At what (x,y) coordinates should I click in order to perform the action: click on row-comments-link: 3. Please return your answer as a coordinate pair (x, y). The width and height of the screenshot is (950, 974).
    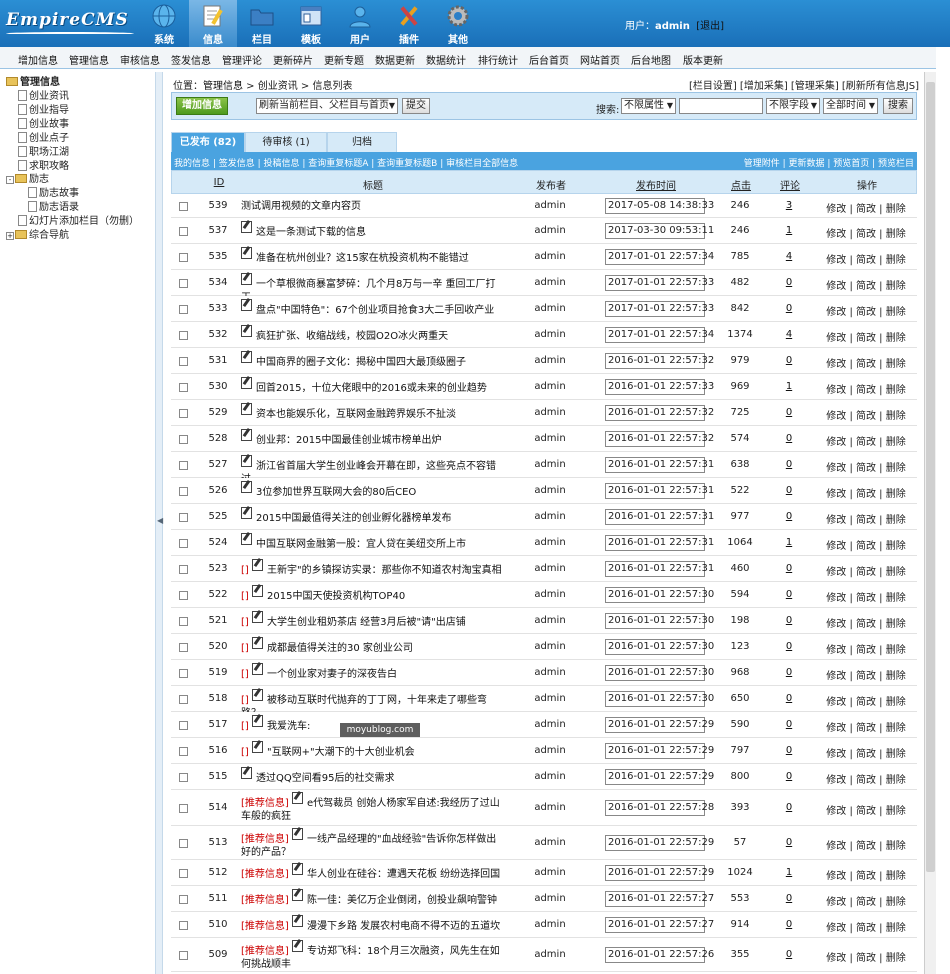
    Looking at the image, I should click on (789, 205).